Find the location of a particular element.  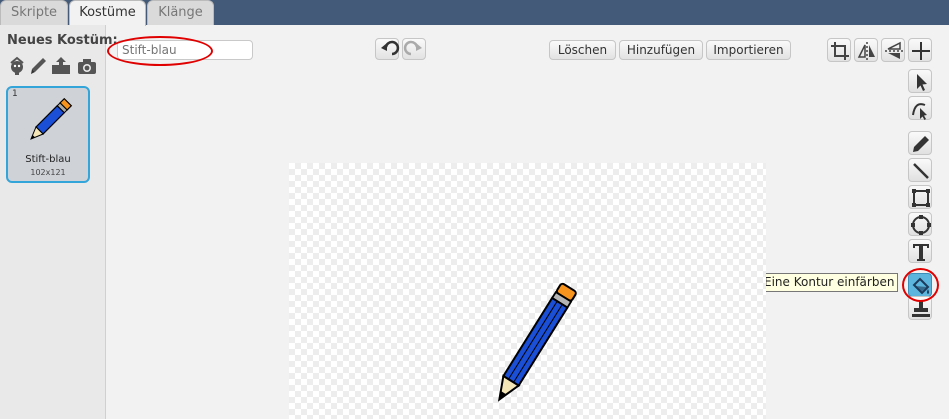

tool-tooltip: Eine Kontur einfärben is located at coordinates (829, 282).